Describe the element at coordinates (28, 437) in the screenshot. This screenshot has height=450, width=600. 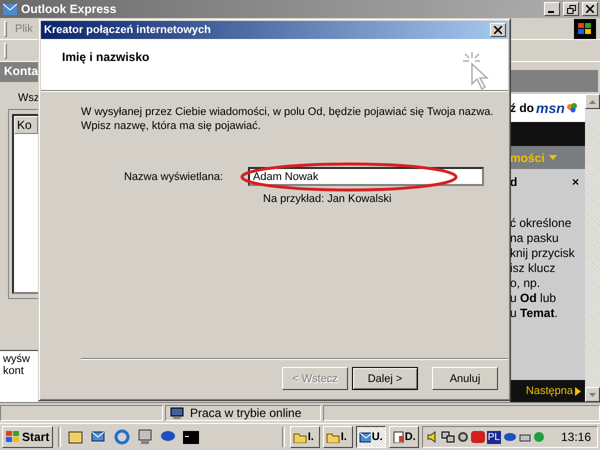
I see `start-button: Start` at that location.